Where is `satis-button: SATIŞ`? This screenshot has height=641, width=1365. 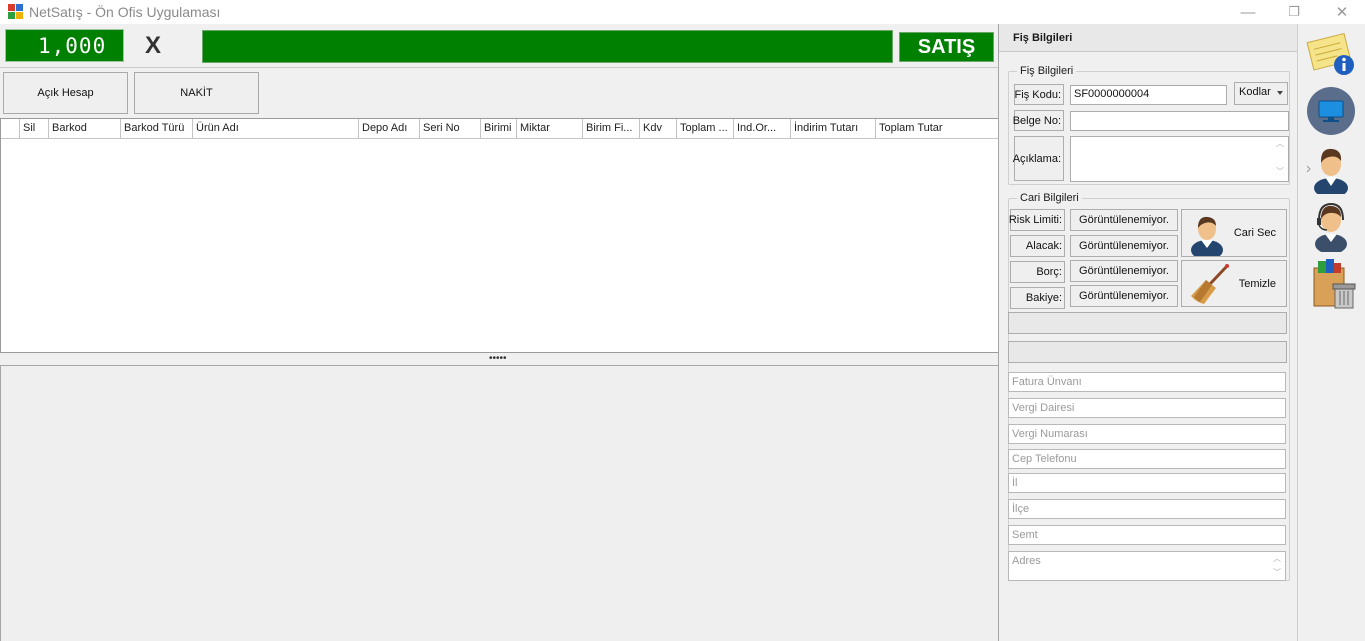
satis-button: SATIŞ is located at coordinates (946, 47).